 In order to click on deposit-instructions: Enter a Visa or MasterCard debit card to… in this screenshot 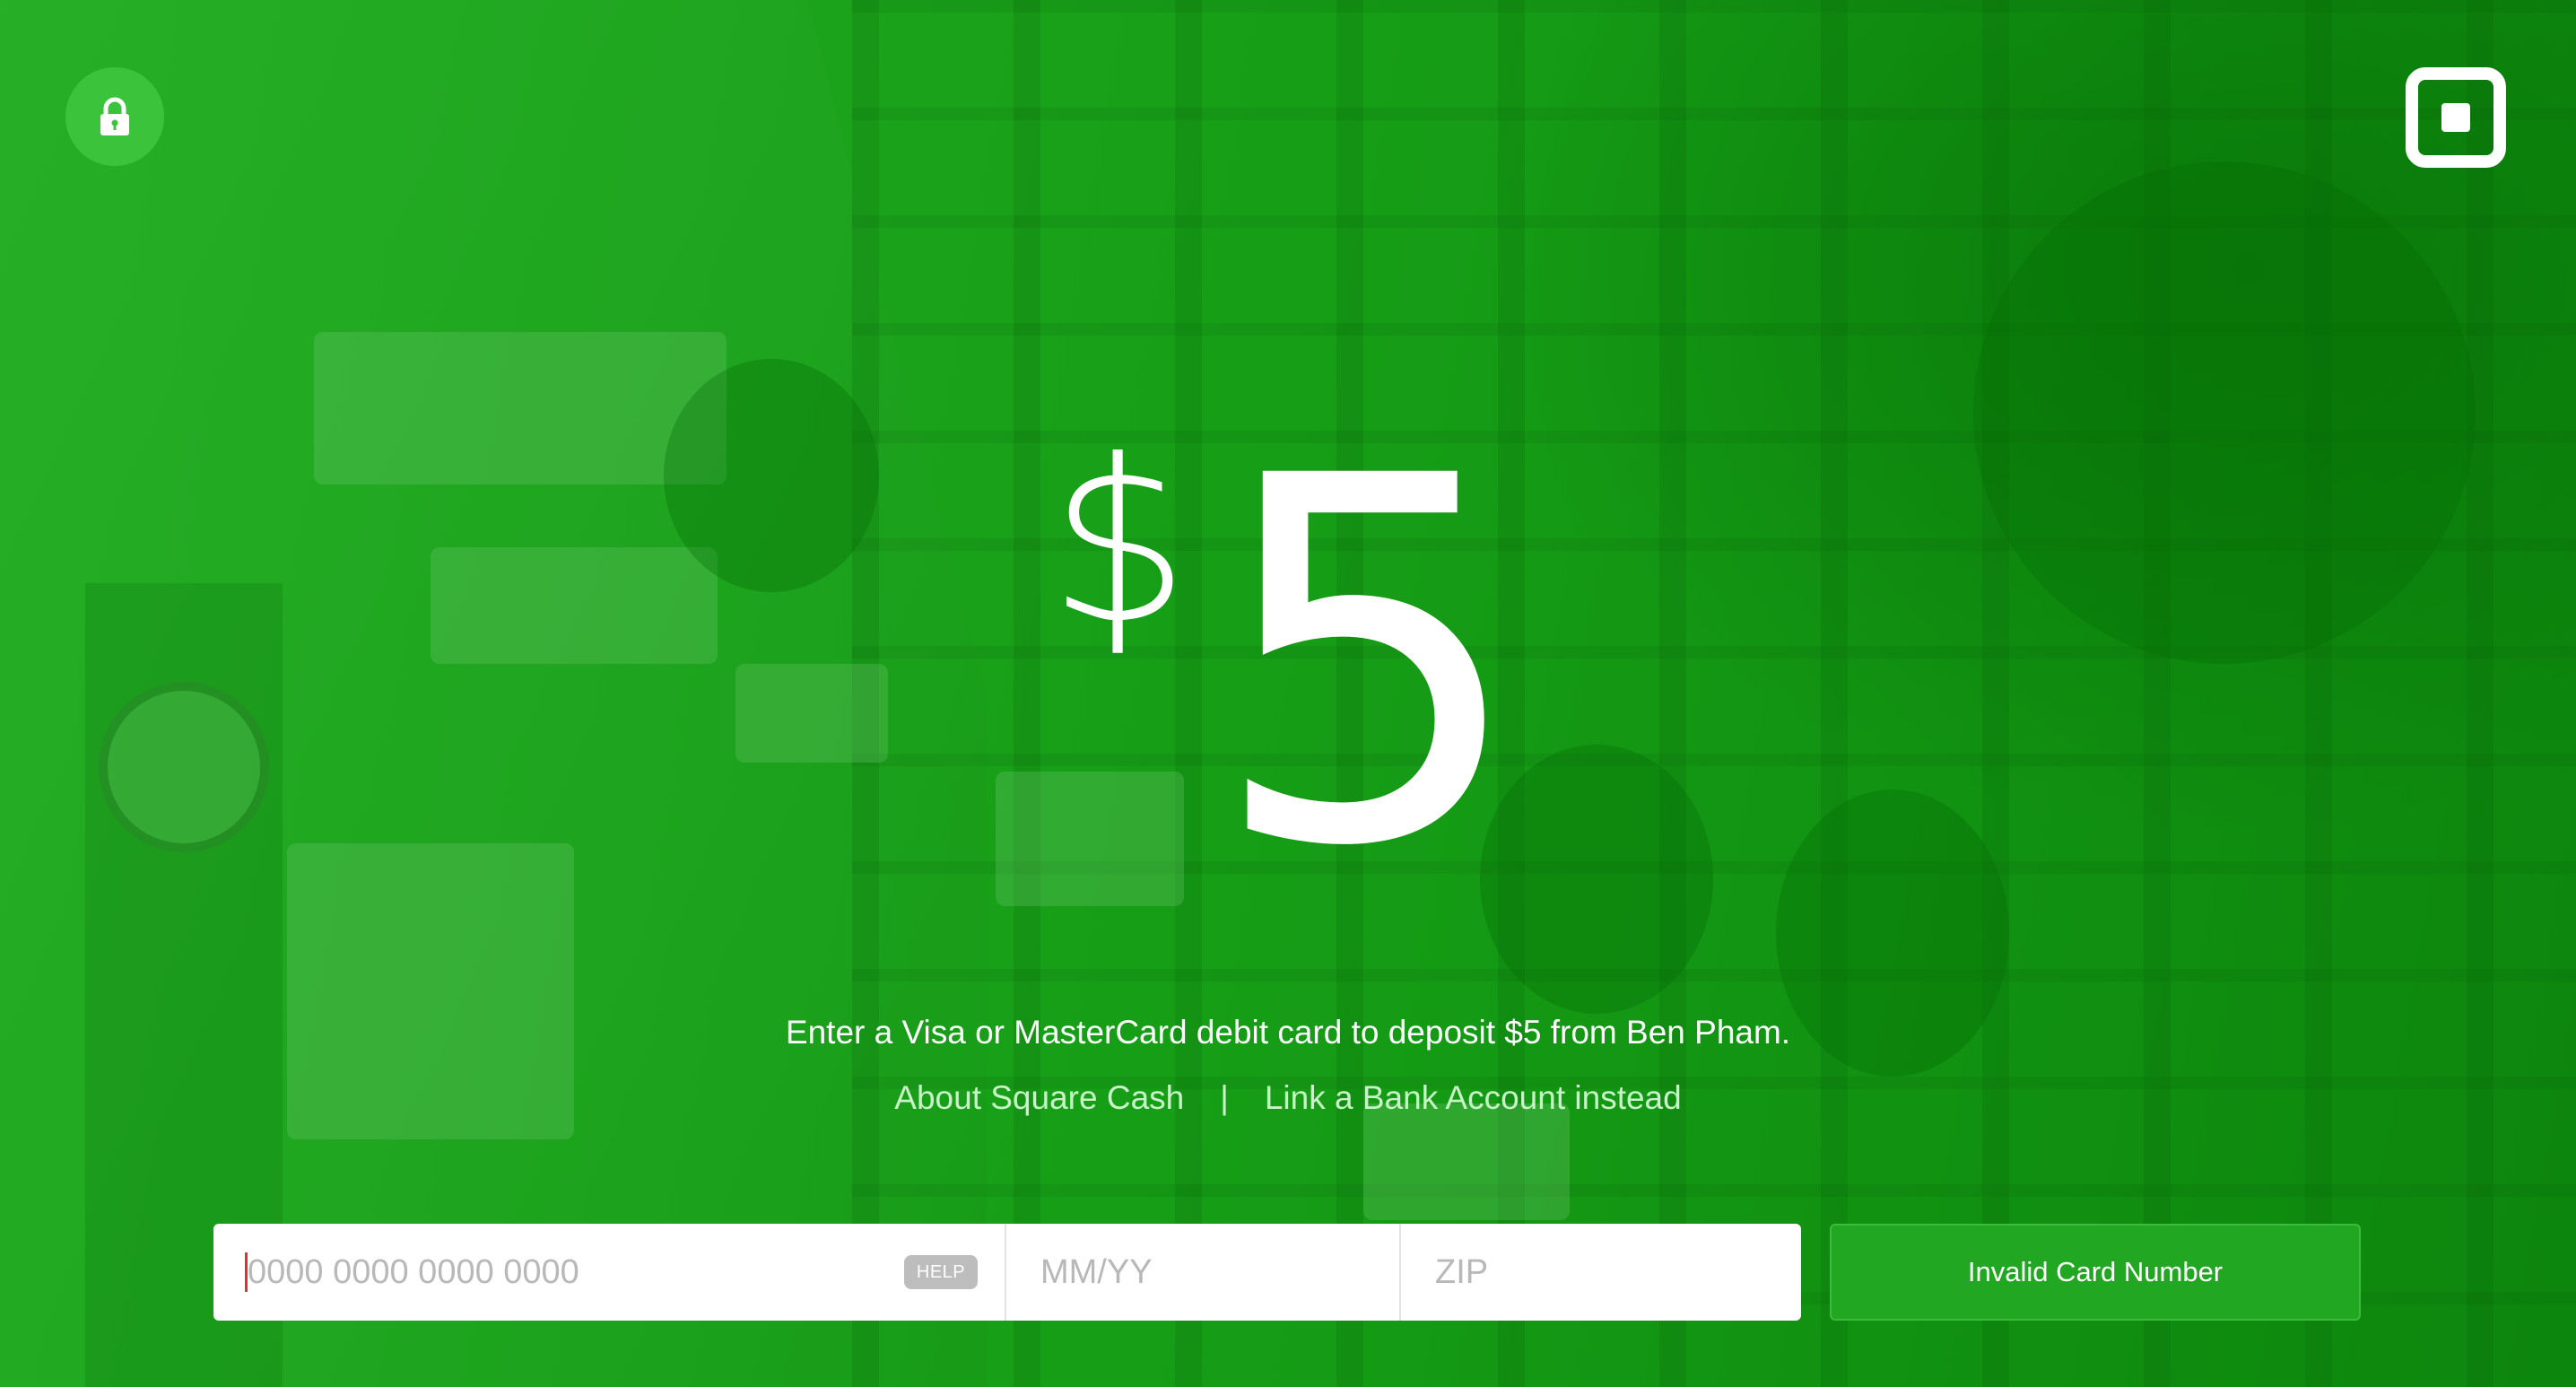, I will do `click(1288, 1032)`.